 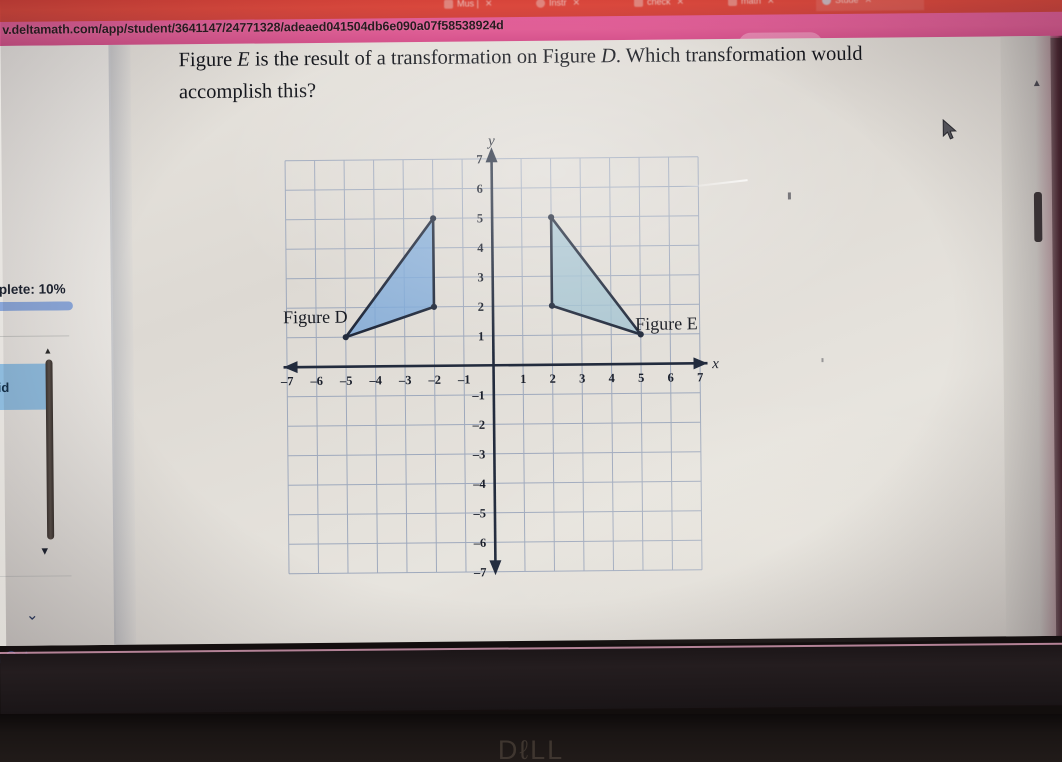 What do you see at coordinates (1031, 336) in the screenshot?
I see `window-right-edge` at bounding box center [1031, 336].